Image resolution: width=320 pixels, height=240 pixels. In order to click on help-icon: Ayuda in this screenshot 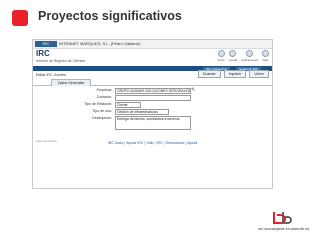, I will do `click(233, 56)`.